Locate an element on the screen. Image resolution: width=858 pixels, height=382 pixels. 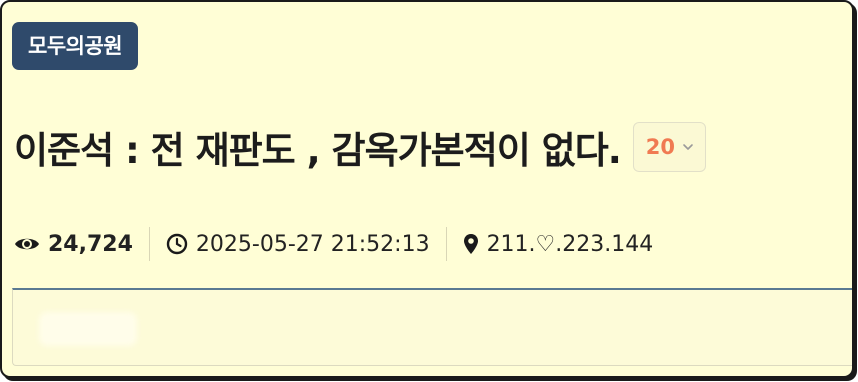
view-count-item: 24,724 is located at coordinates (73, 244).